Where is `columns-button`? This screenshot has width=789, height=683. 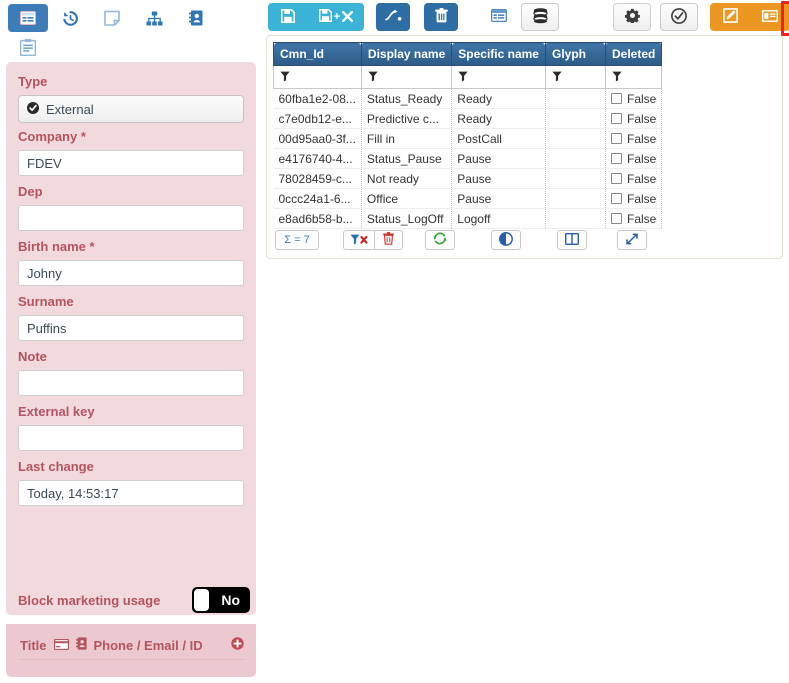 columns-button is located at coordinates (572, 240).